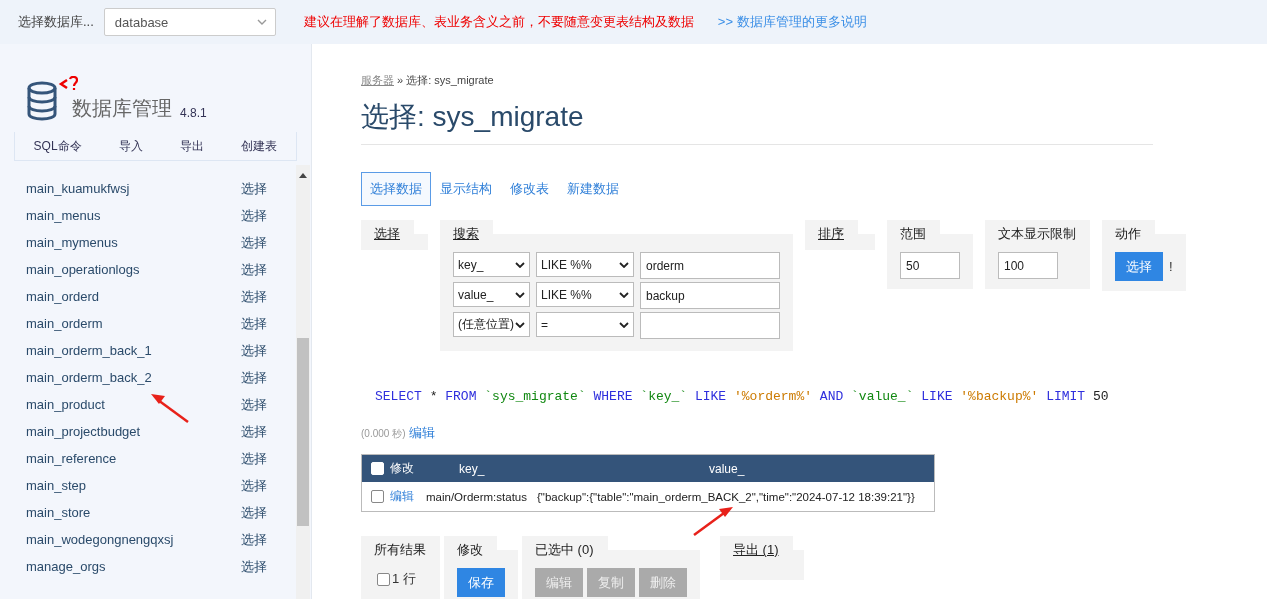 The image size is (1267, 599). I want to click on table-link: main_kuamukfwsj, so click(133, 188).